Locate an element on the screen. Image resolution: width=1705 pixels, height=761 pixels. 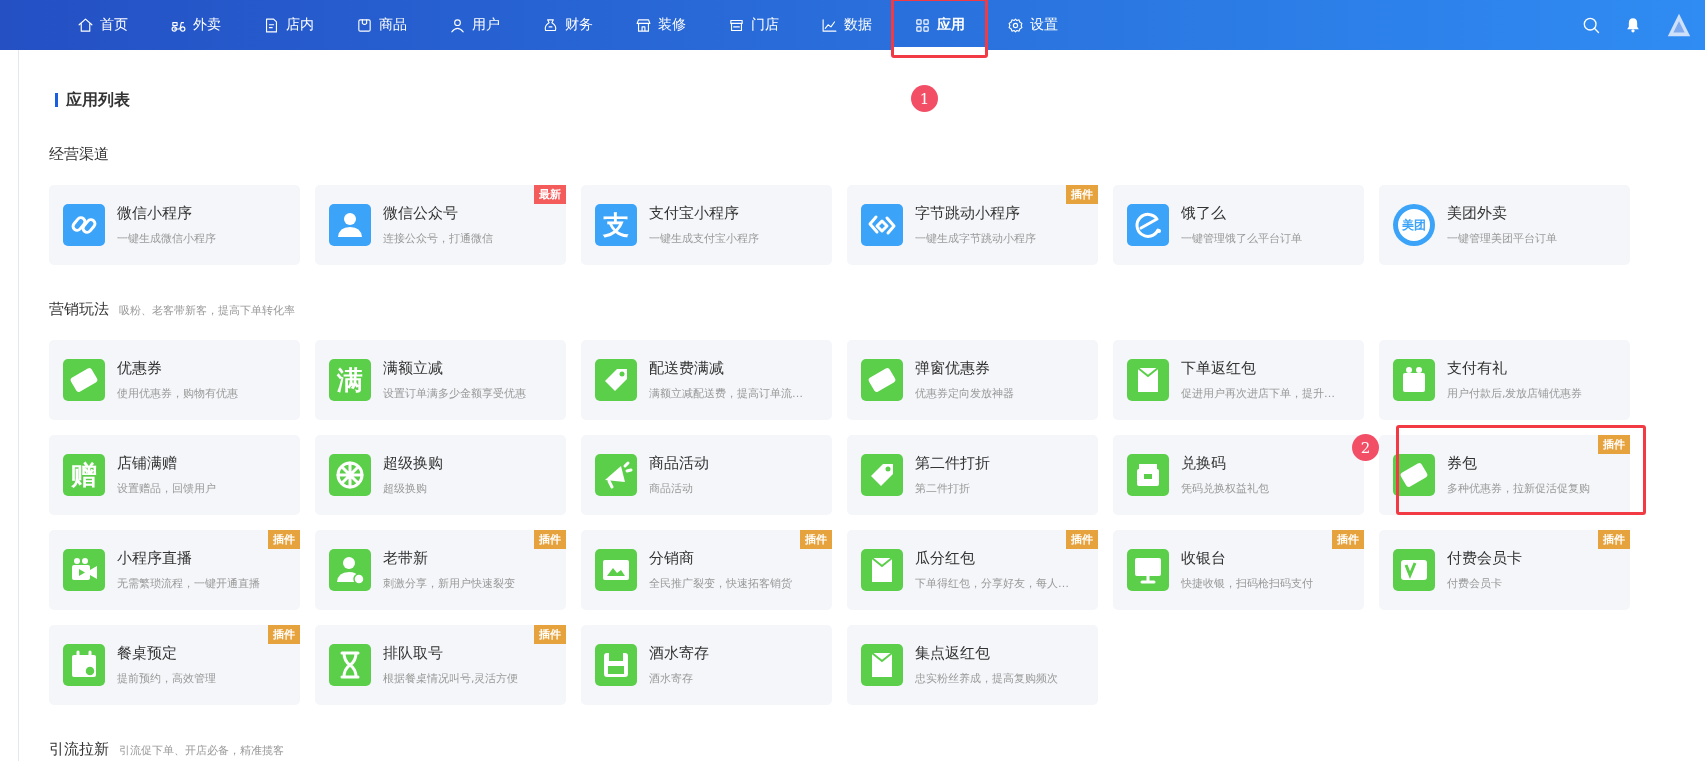
app-card: 支付有礼 用户付款后,发放店铺优惠券 is located at coordinates (1504, 380).